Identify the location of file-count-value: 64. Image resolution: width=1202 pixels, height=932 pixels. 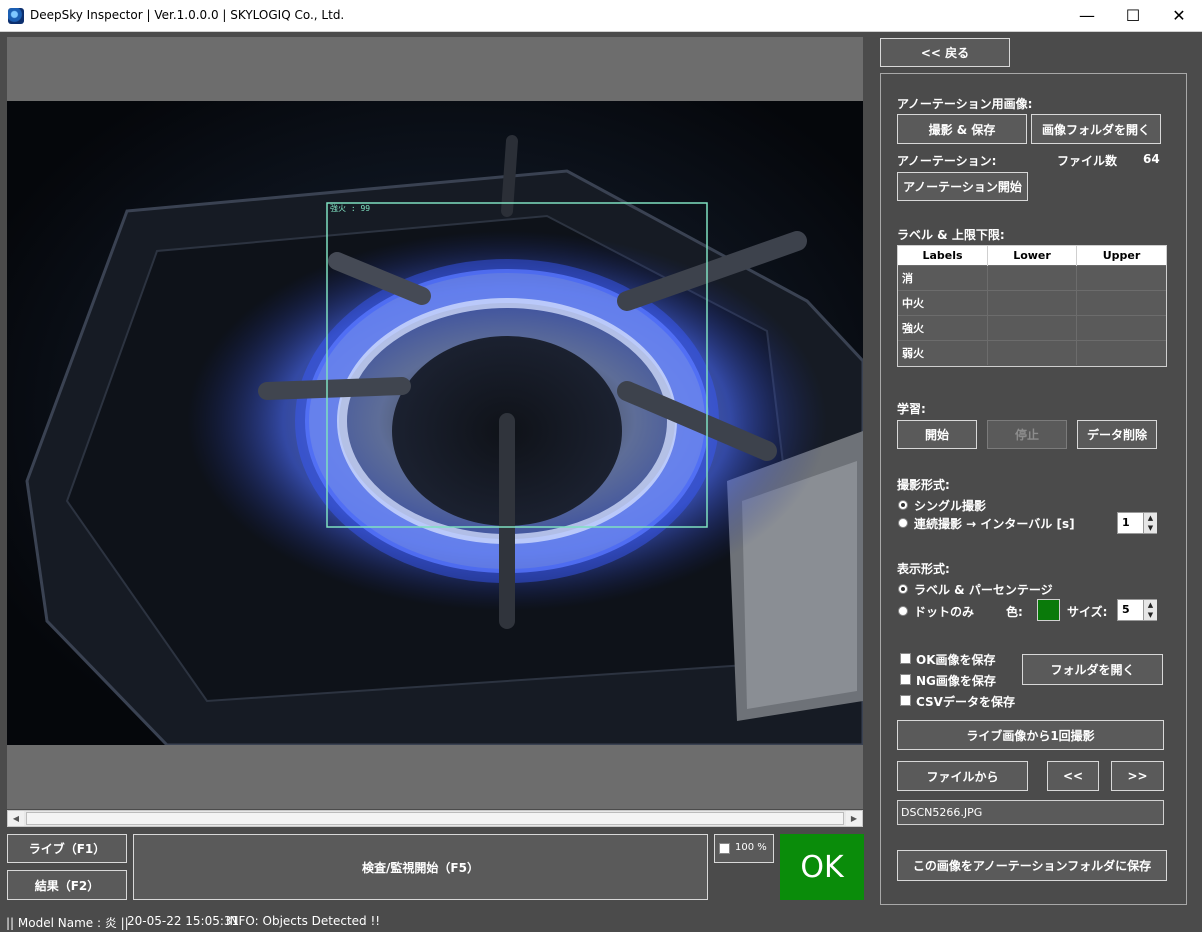
(1151, 159).